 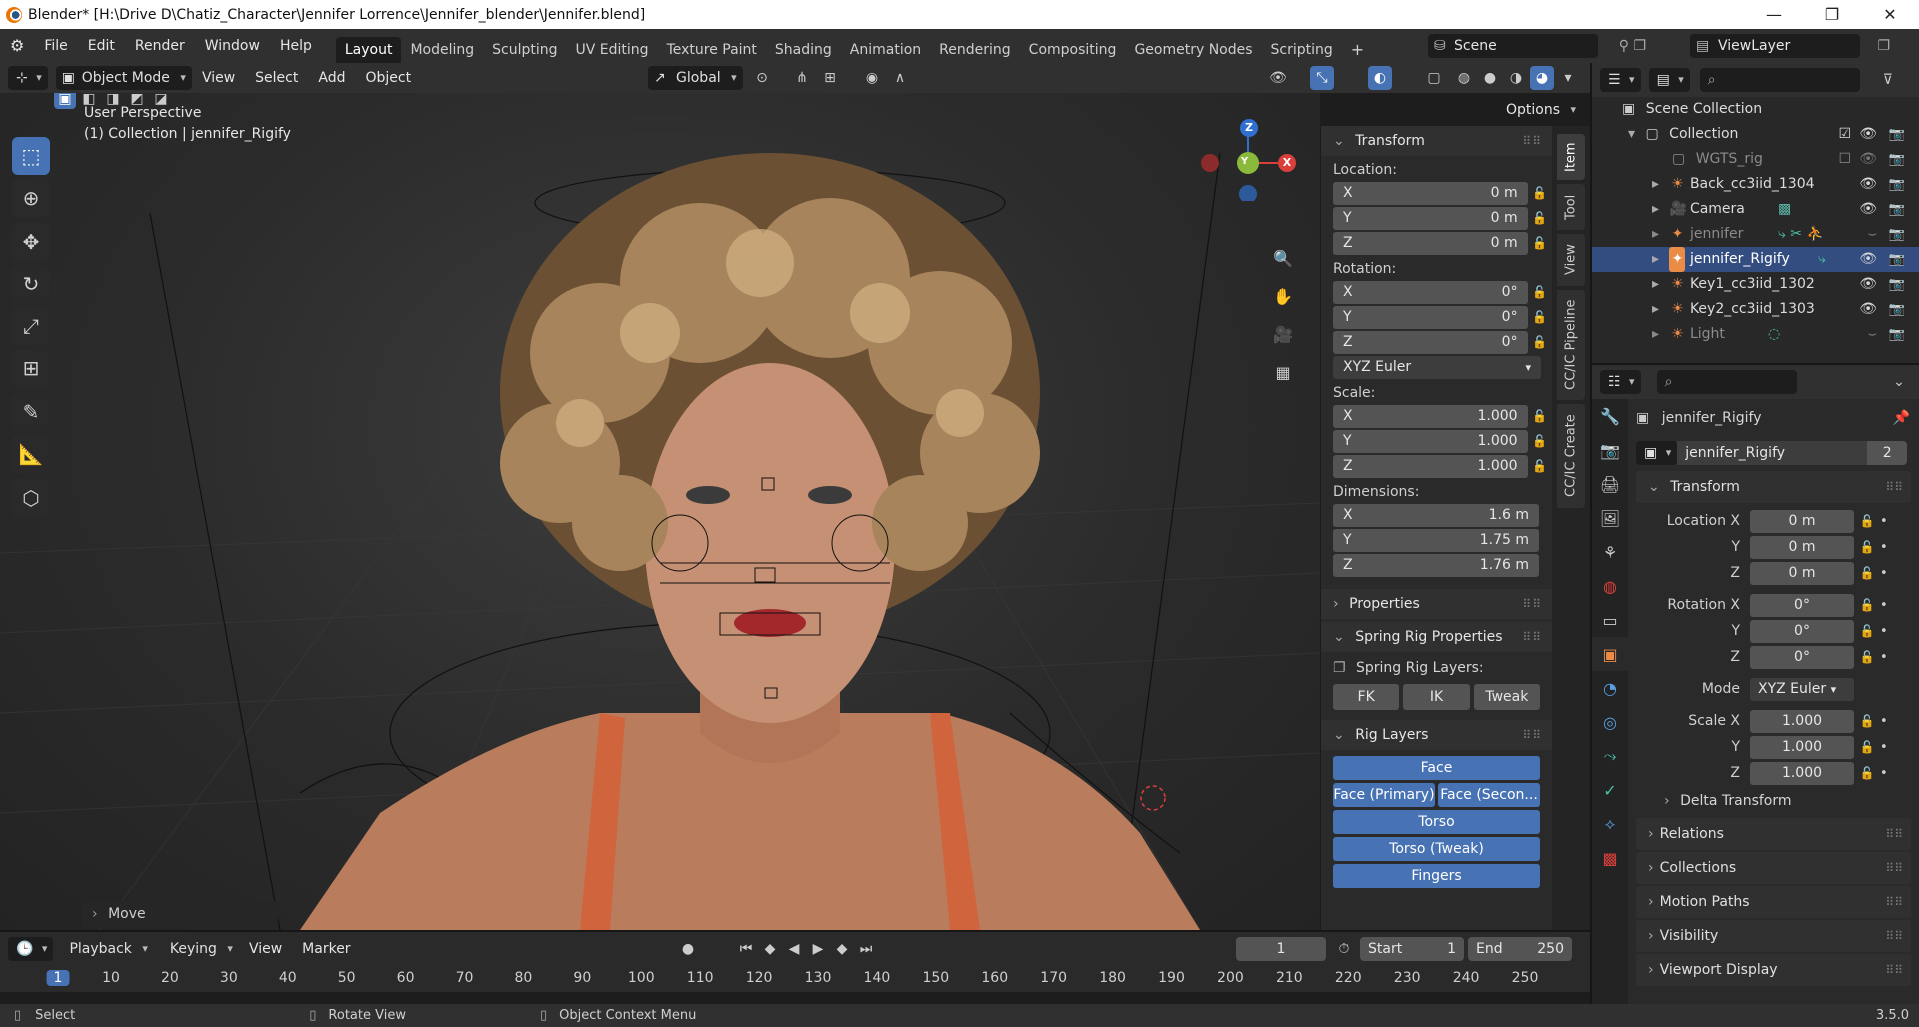 What do you see at coordinates (31, 498) in the screenshot?
I see `add-cube-tool-icon: ⬡` at bounding box center [31, 498].